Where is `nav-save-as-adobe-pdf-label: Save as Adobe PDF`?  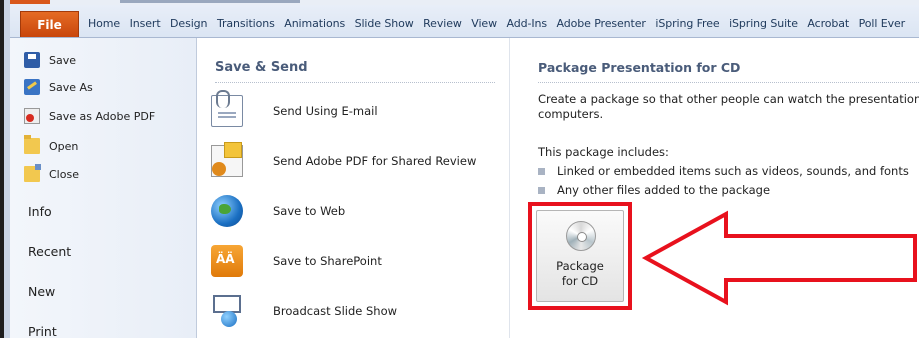 nav-save-as-adobe-pdf-label: Save as Adobe PDF is located at coordinates (102, 116).